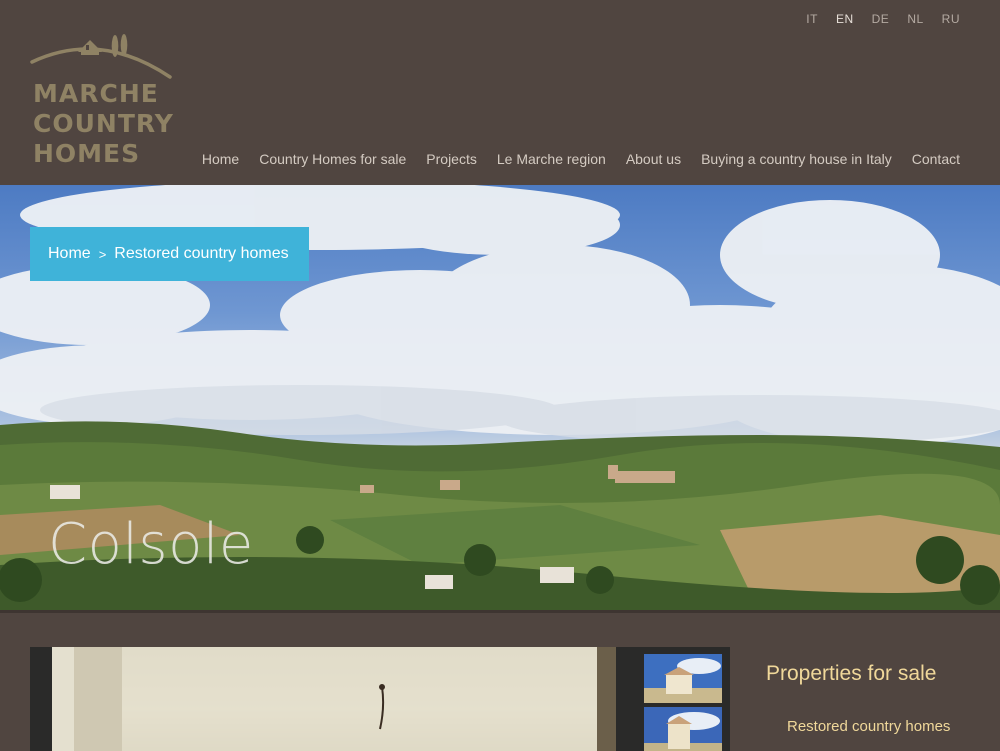 The image size is (1000, 751). I want to click on lang-de: DE, so click(881, 19).